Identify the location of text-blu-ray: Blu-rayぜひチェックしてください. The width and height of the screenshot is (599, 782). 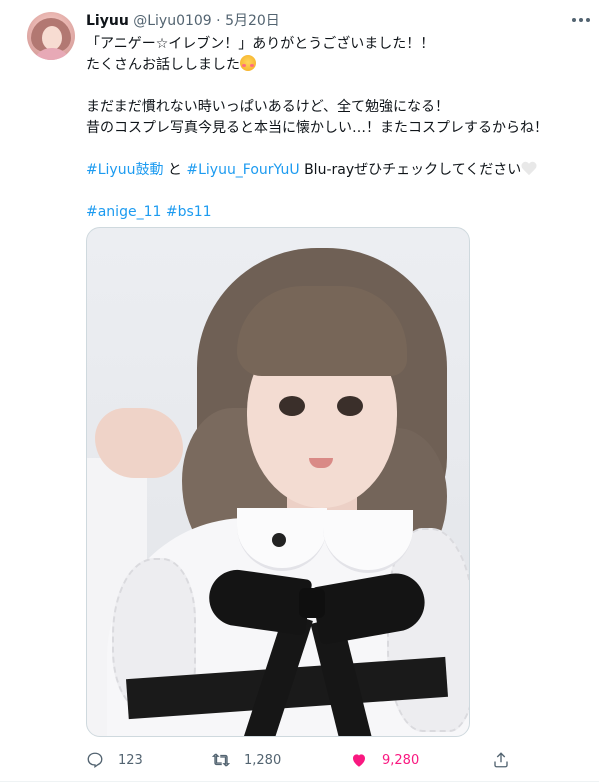
(410, 170).